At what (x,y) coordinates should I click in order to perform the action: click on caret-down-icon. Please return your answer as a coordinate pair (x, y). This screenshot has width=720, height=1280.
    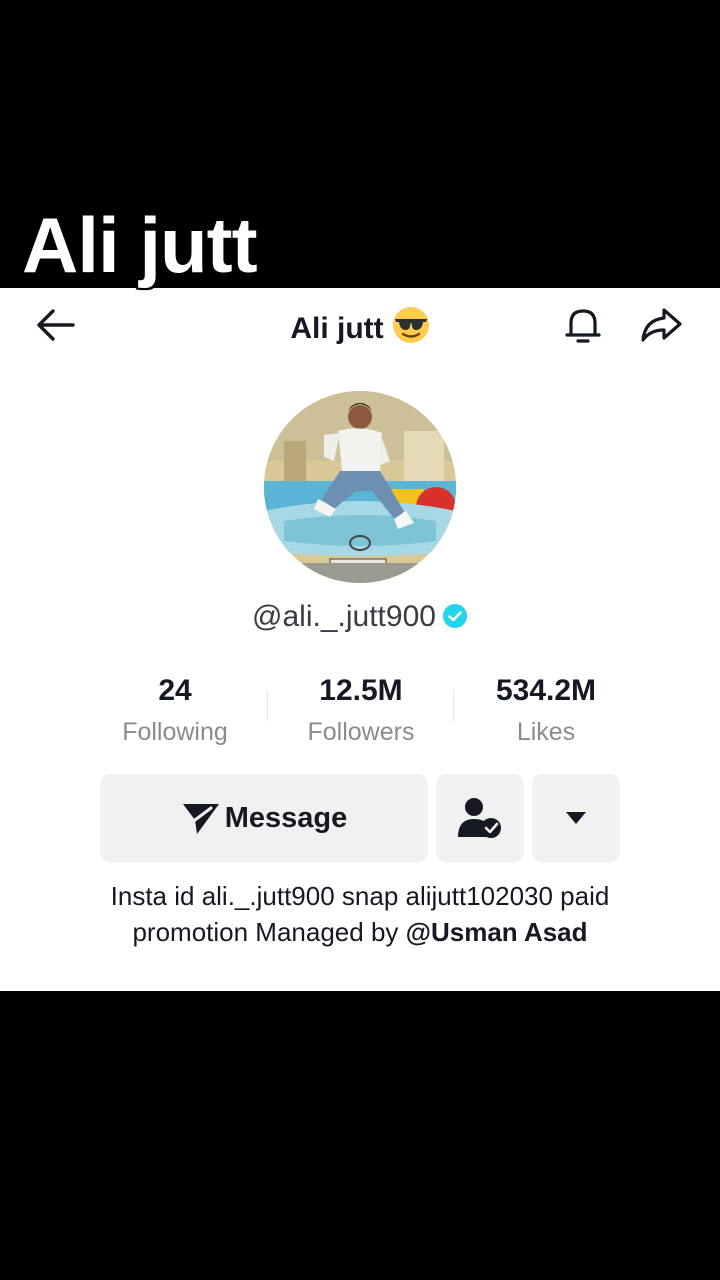
    Looking at the image, I should click on (576, 818).